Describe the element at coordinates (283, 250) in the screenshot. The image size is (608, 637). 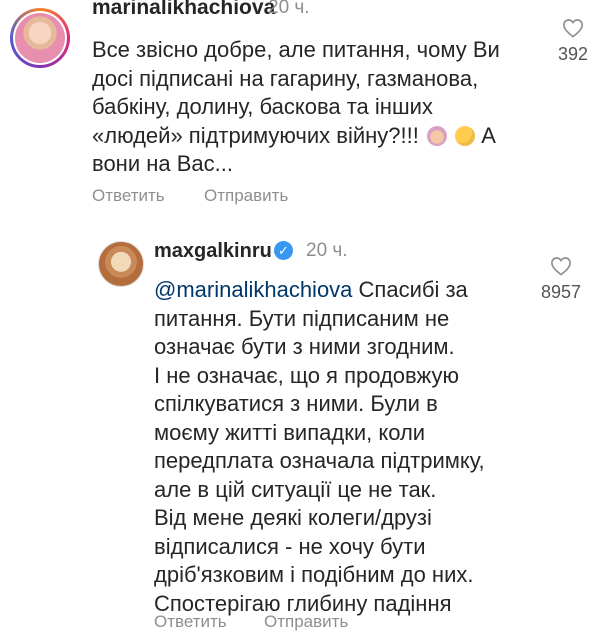
I see `verified-badge-icon: ✓` at that location.